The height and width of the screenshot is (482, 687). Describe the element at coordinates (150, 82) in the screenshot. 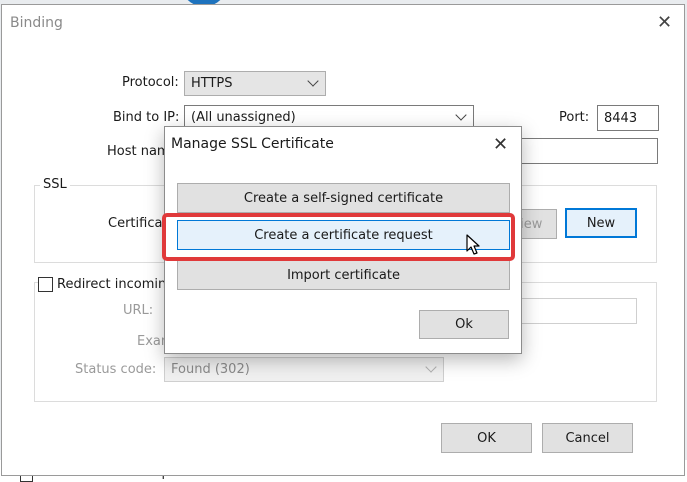

I see `protocol-label: Protocol:` at that location.